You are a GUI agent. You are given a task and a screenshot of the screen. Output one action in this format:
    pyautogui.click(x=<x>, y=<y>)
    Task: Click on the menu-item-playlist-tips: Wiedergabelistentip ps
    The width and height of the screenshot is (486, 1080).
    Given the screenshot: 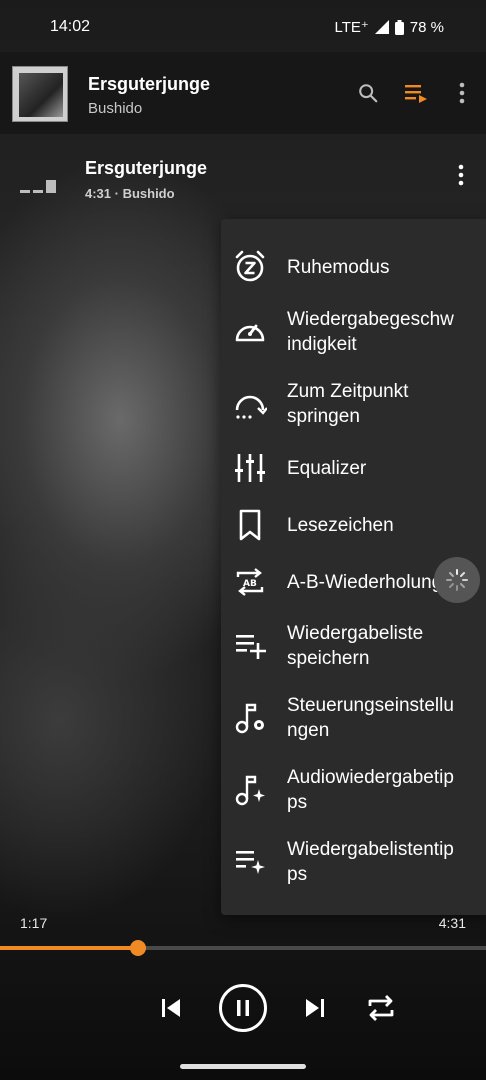 What is the action you would take?
    pyautogui.click(x=353, y=863)
    